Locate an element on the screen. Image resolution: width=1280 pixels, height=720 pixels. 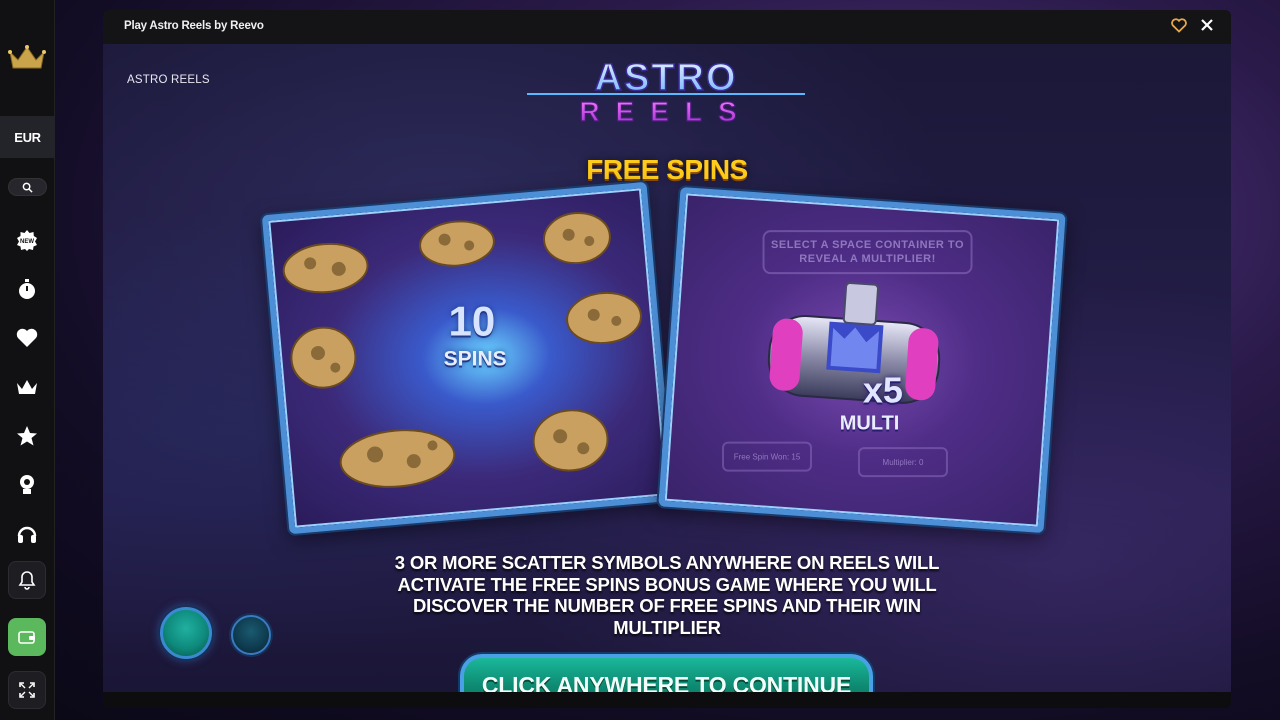
crown-logo-icon is located at coordinates (27, 57).